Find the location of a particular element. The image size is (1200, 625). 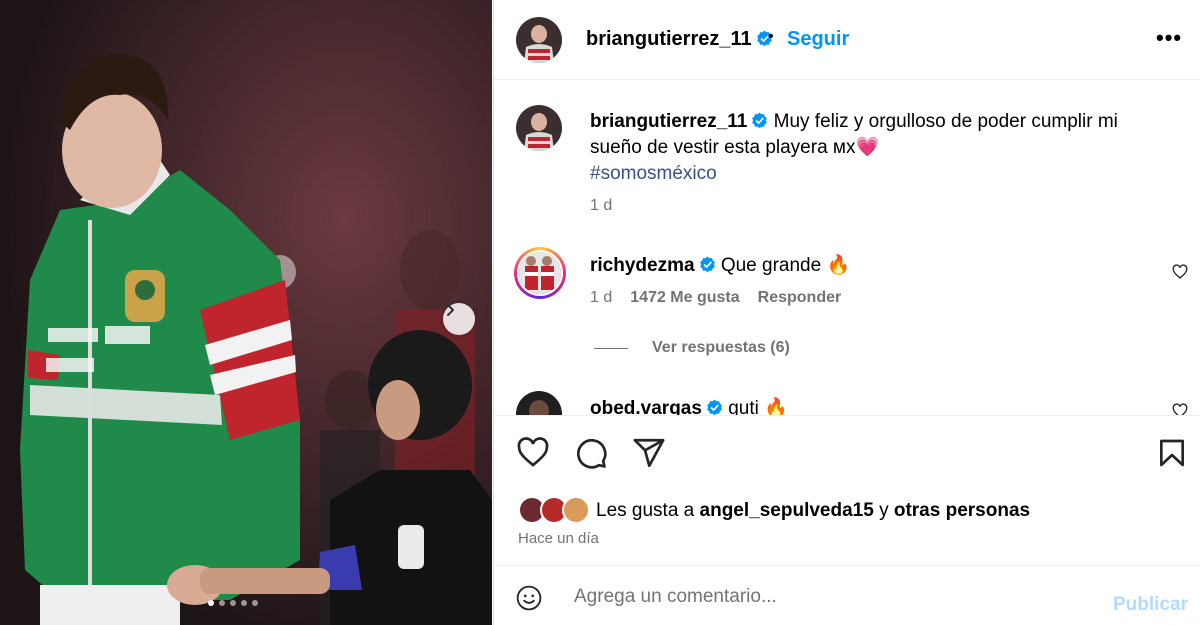

comment-meta: 1 d 1472 Me gusta Responder is located at coordinates (715, 298).